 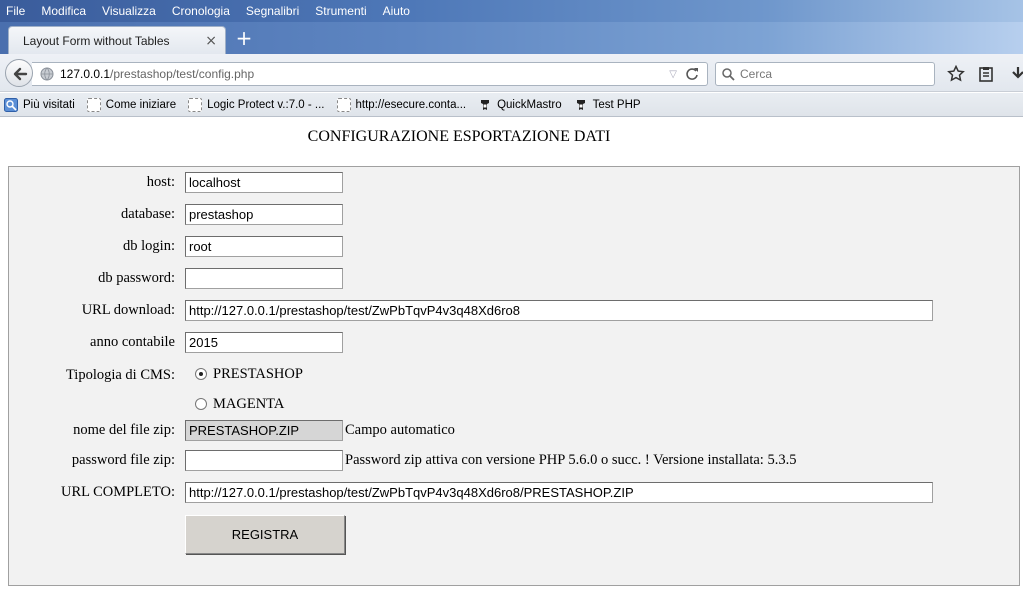 I want to click on row-cms: Tipologia di CMS: PRESTASHOP, so click(x=515, y=376).